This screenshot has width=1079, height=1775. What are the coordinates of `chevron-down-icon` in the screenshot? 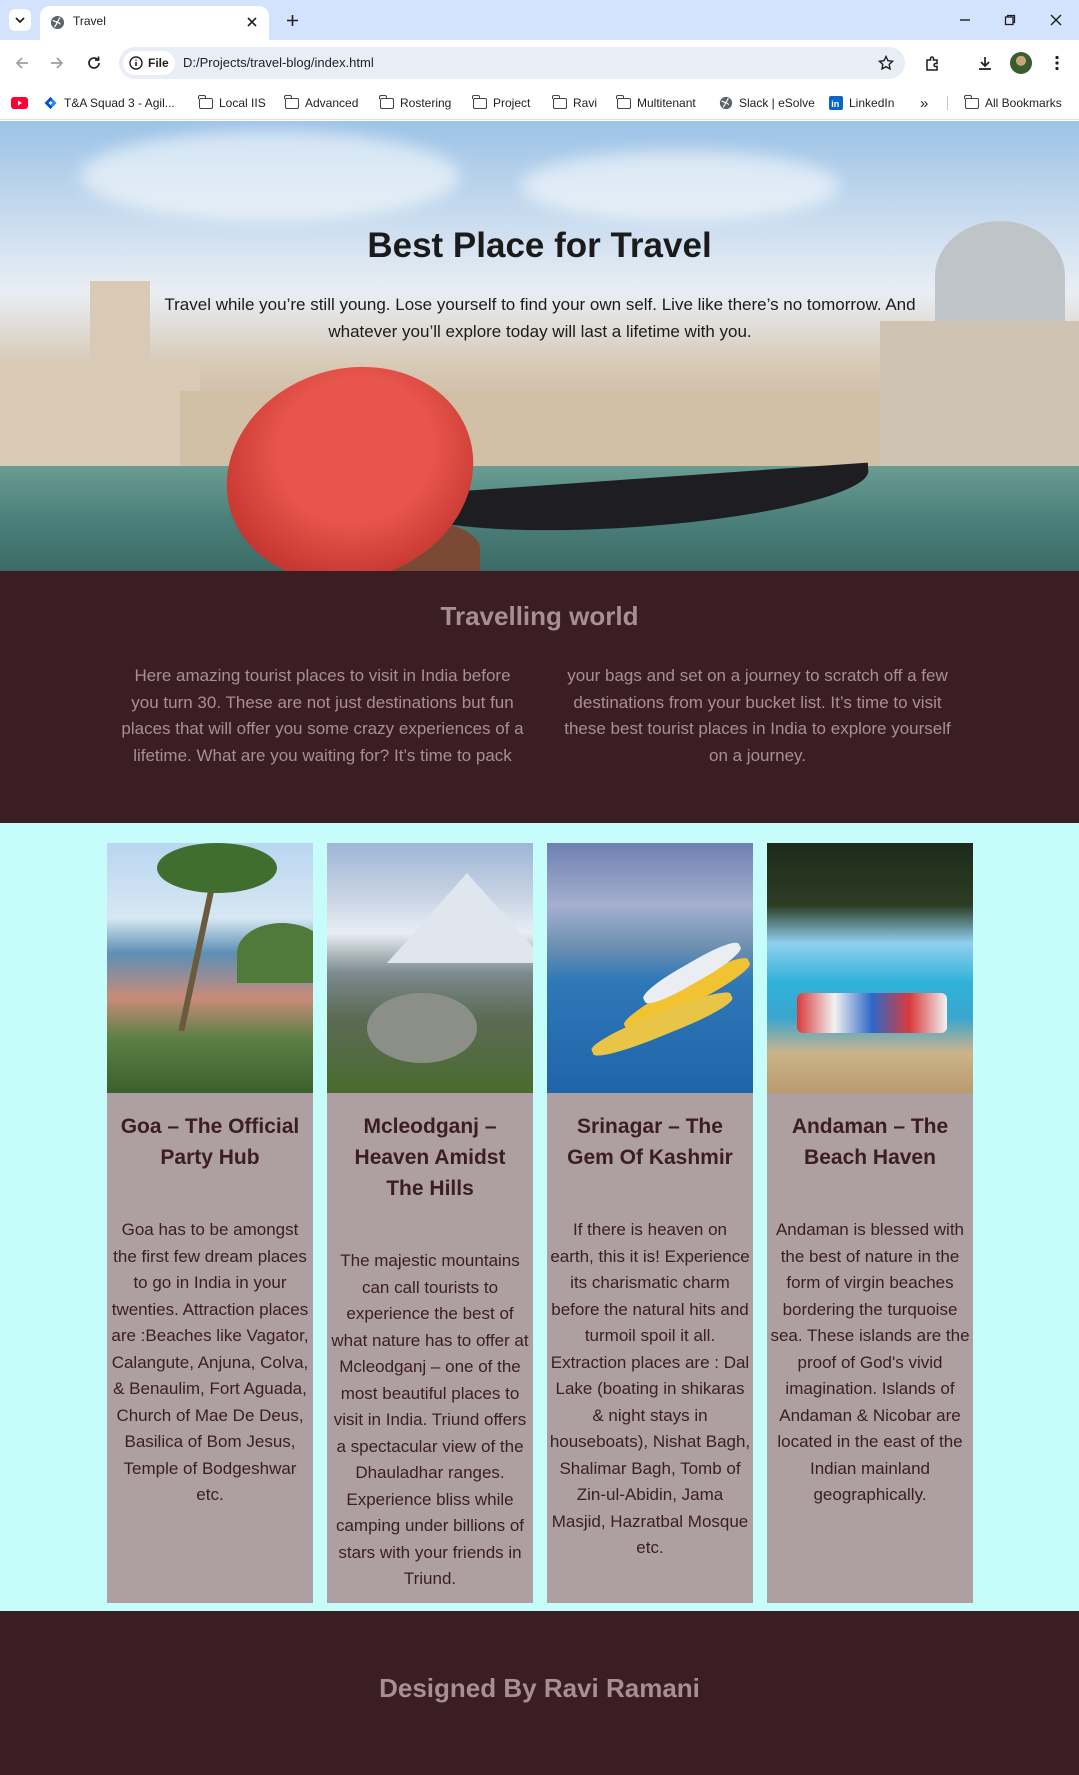 It's located at (20, 20).